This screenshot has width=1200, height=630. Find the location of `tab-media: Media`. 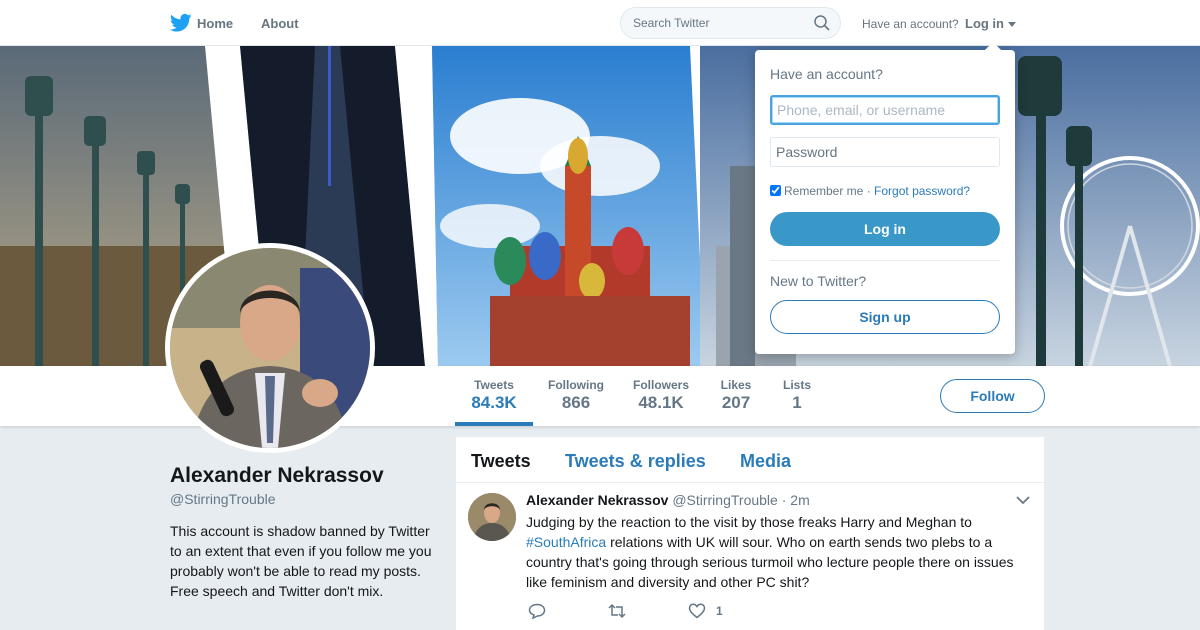

tab-media: Media is located at coordinates (765, 461).